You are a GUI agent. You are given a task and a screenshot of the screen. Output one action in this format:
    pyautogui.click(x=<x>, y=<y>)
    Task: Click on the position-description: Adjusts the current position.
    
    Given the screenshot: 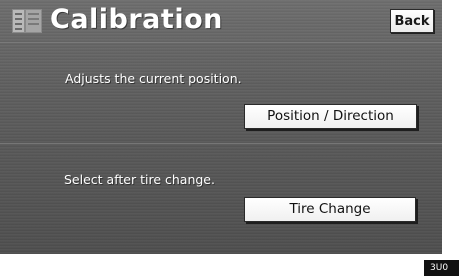 What is the action you would take?
    pyautogui.click(x=153, y=78)
    